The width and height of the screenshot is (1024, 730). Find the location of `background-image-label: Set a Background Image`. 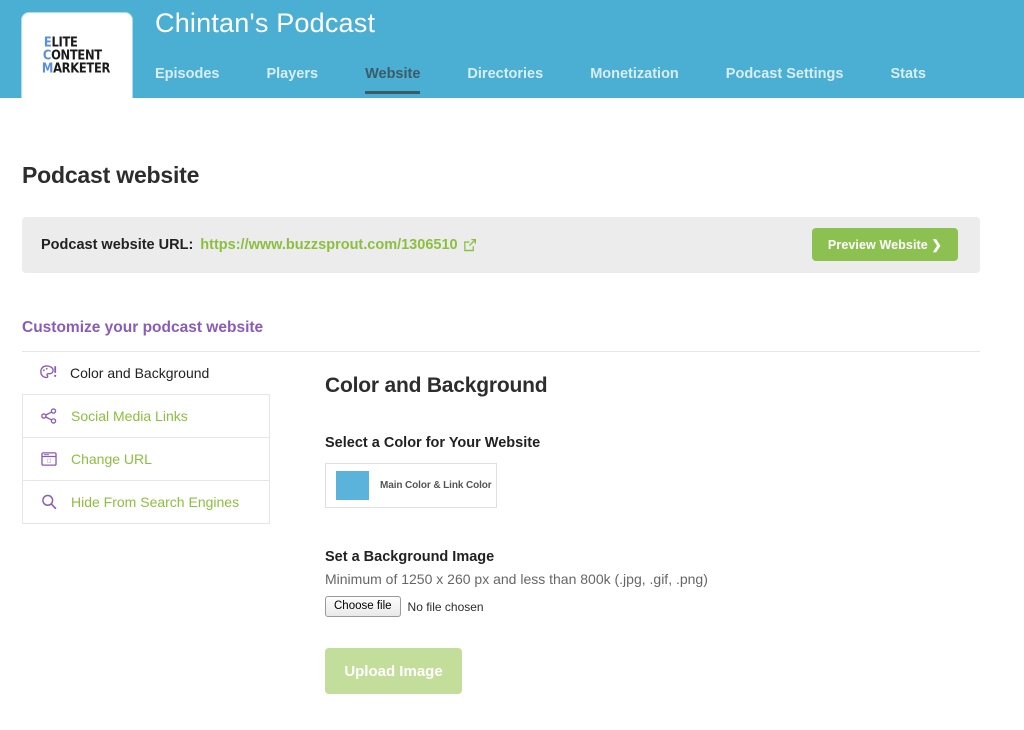

background-image-label: Set a Background Image is located at coordinates (410, 557).